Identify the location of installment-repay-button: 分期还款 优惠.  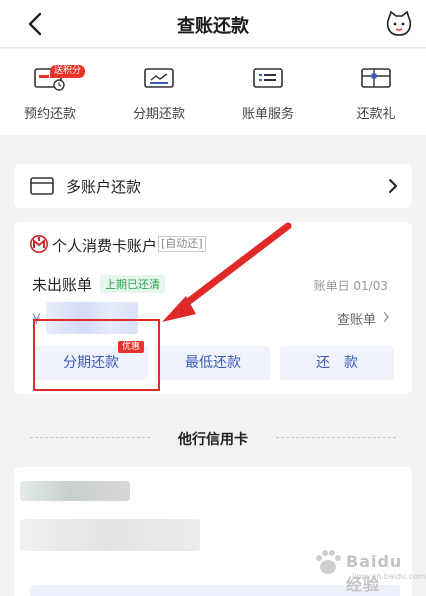
(91, 360).